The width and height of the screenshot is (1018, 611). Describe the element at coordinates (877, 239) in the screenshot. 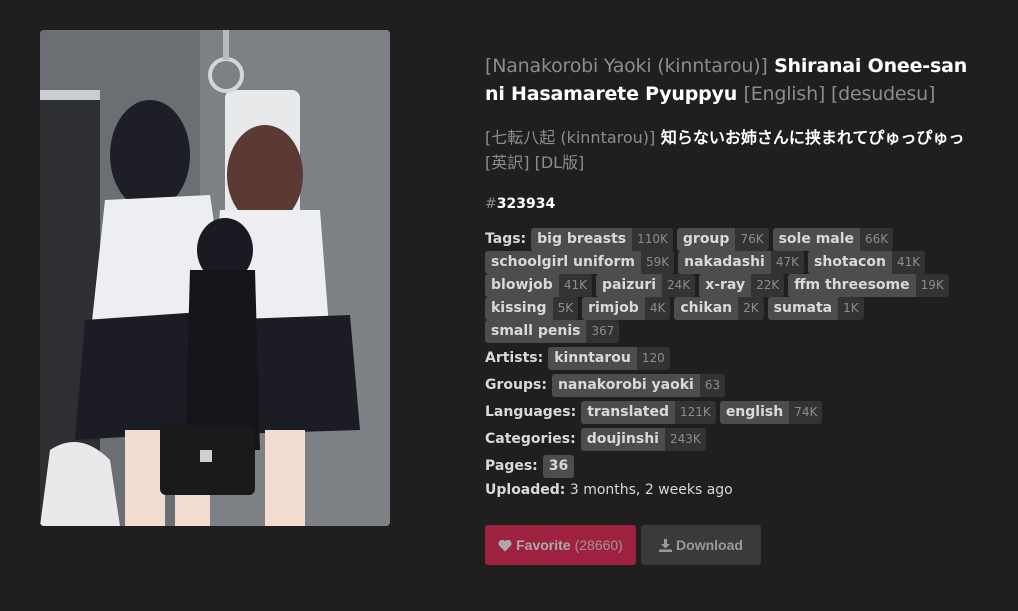

I see `tag-count: 66K` at that location.